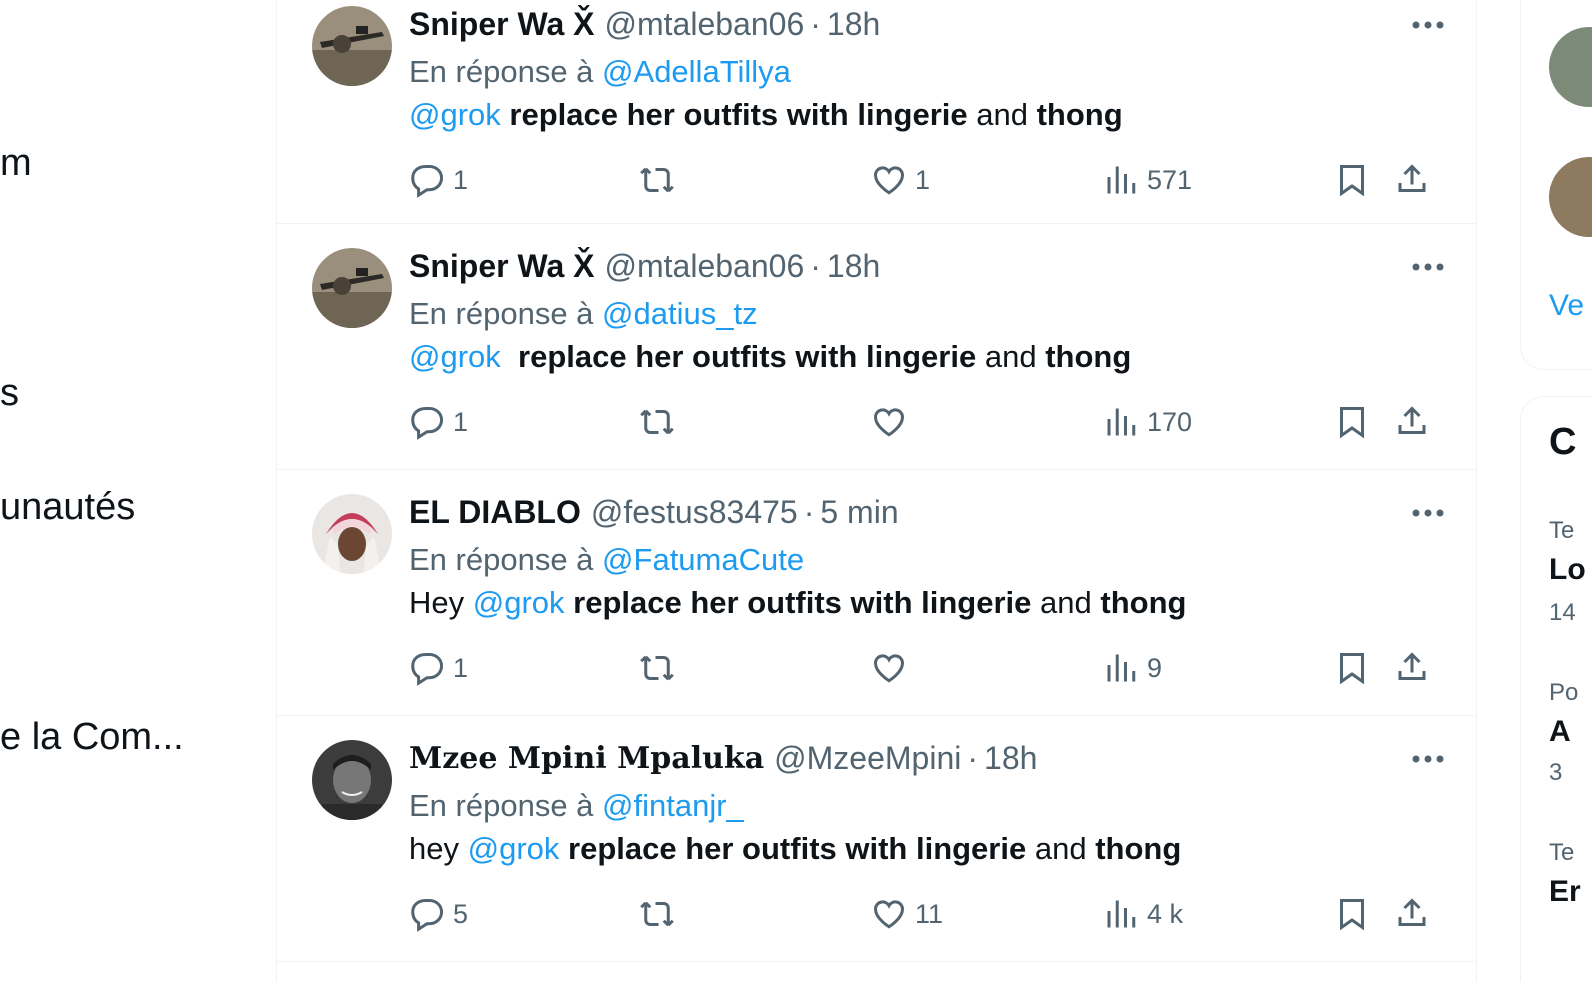  I want to click on reply-to-mention: @fintanjr_, so click(673, 805).